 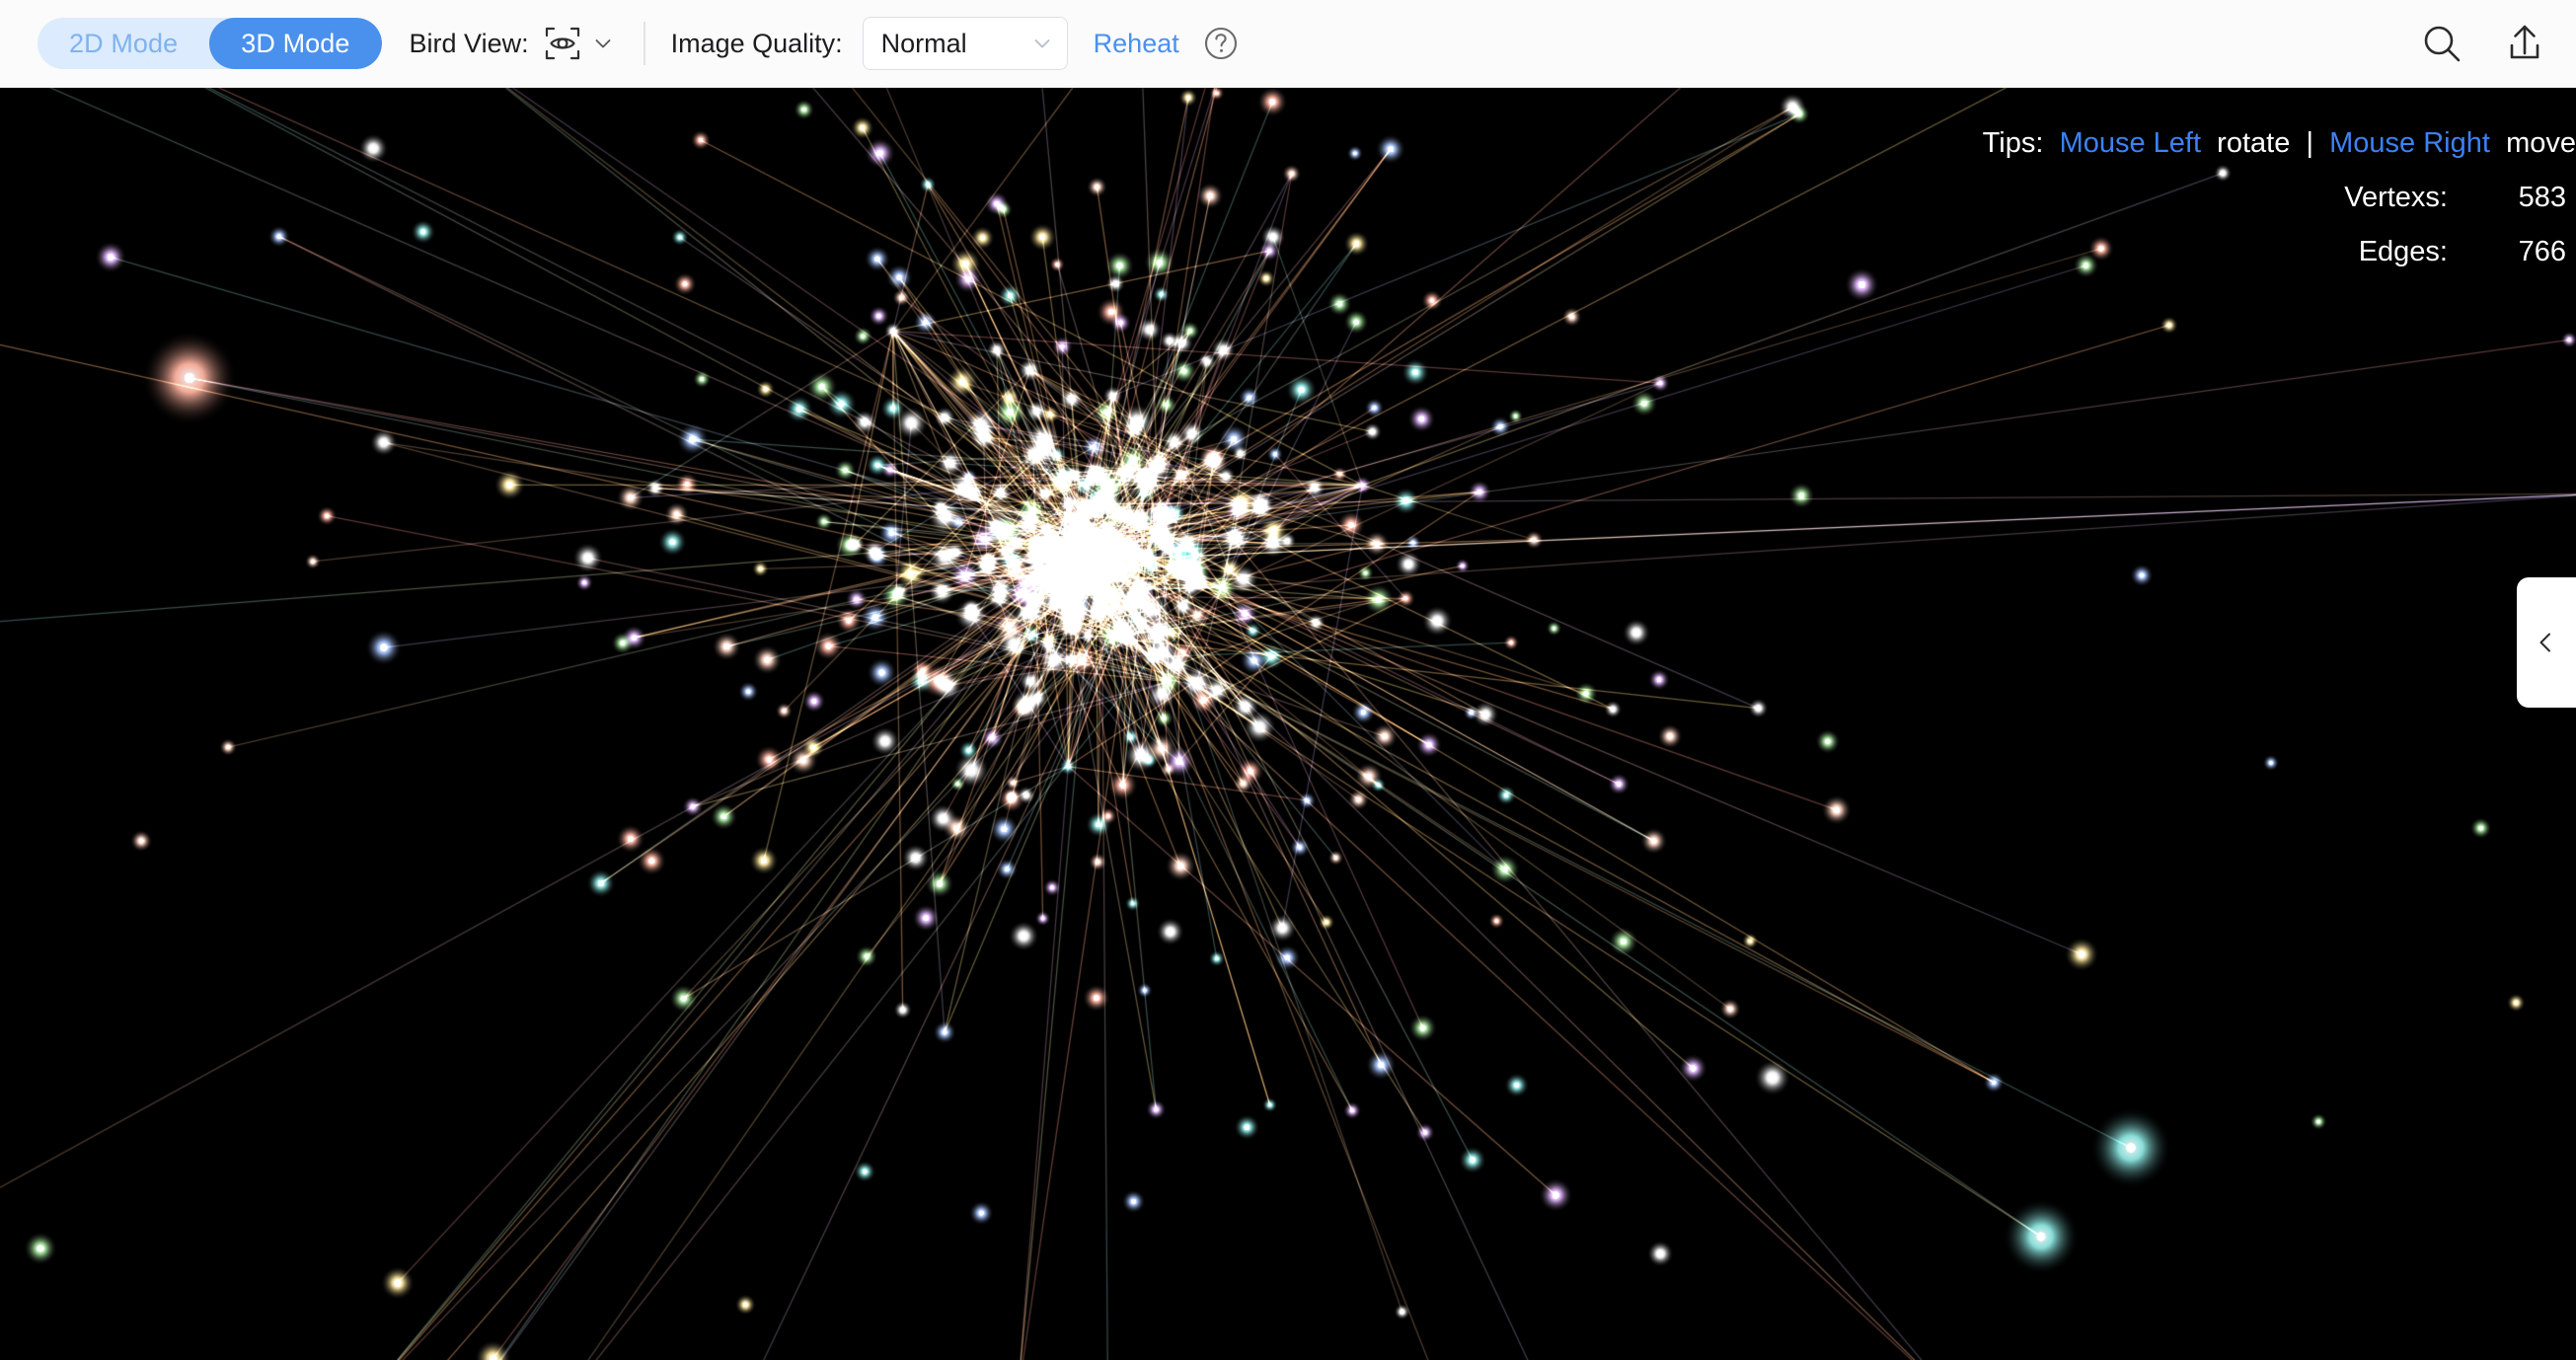 I want to click on bird-view-label: Bird View:, so click(x=469, y=43).